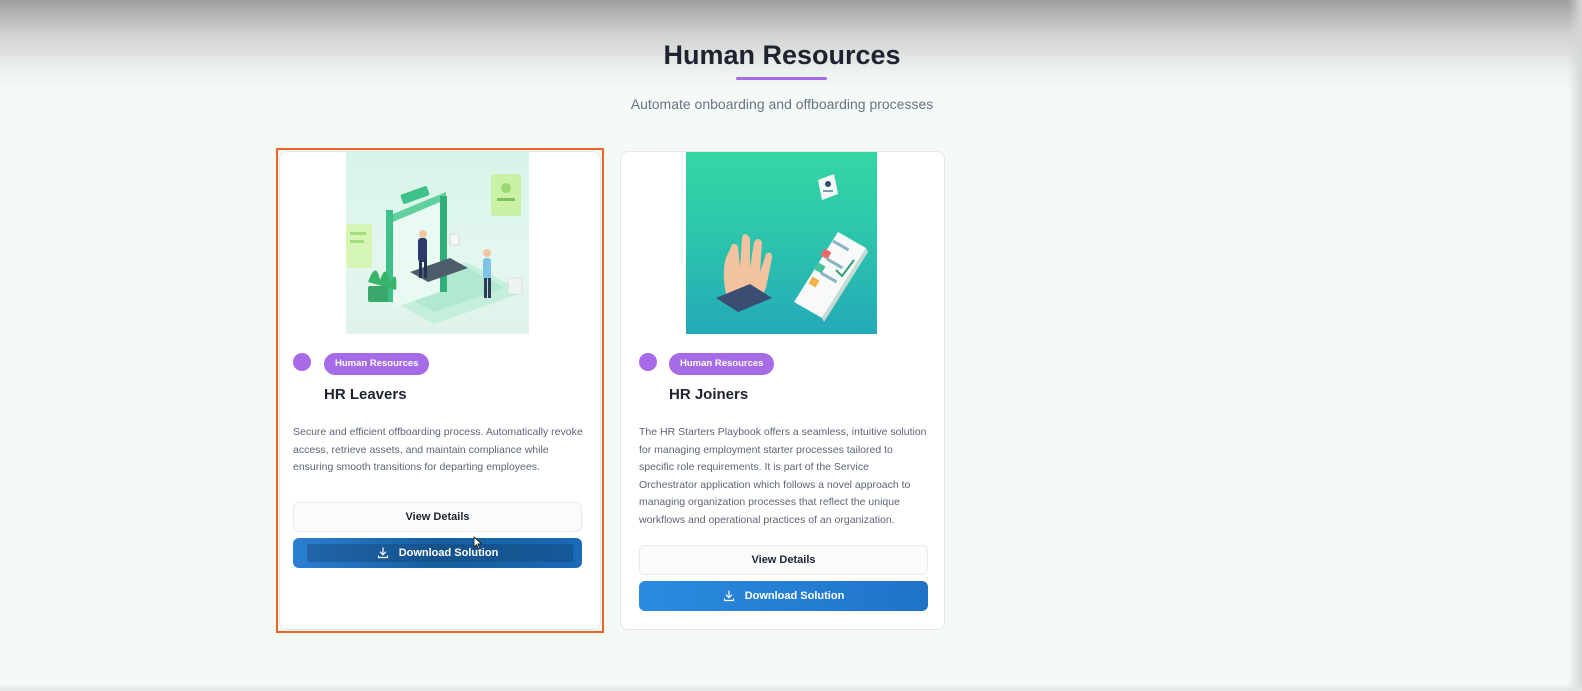  What do you see at coordinates (791, 687) in the screenshot?
I see `window-edge-bottom` at bounding box center [791, 687].